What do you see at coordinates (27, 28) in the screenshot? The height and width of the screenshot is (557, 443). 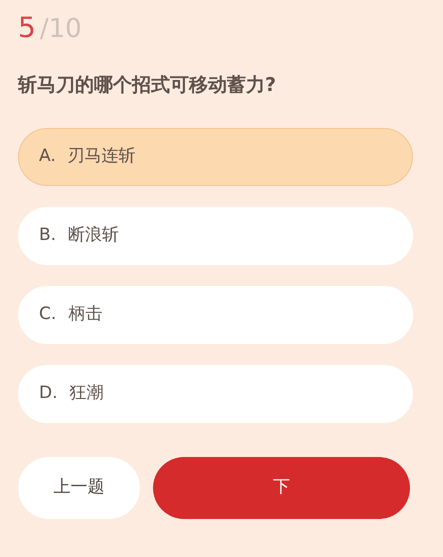 I see `question-number: 5` at bounding box center [27, 28].